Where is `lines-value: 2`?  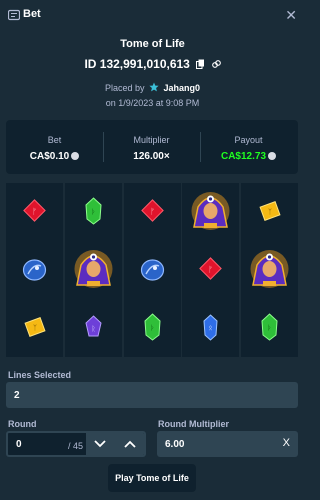
lines-value: 2 is located at coordinates (17, 395).